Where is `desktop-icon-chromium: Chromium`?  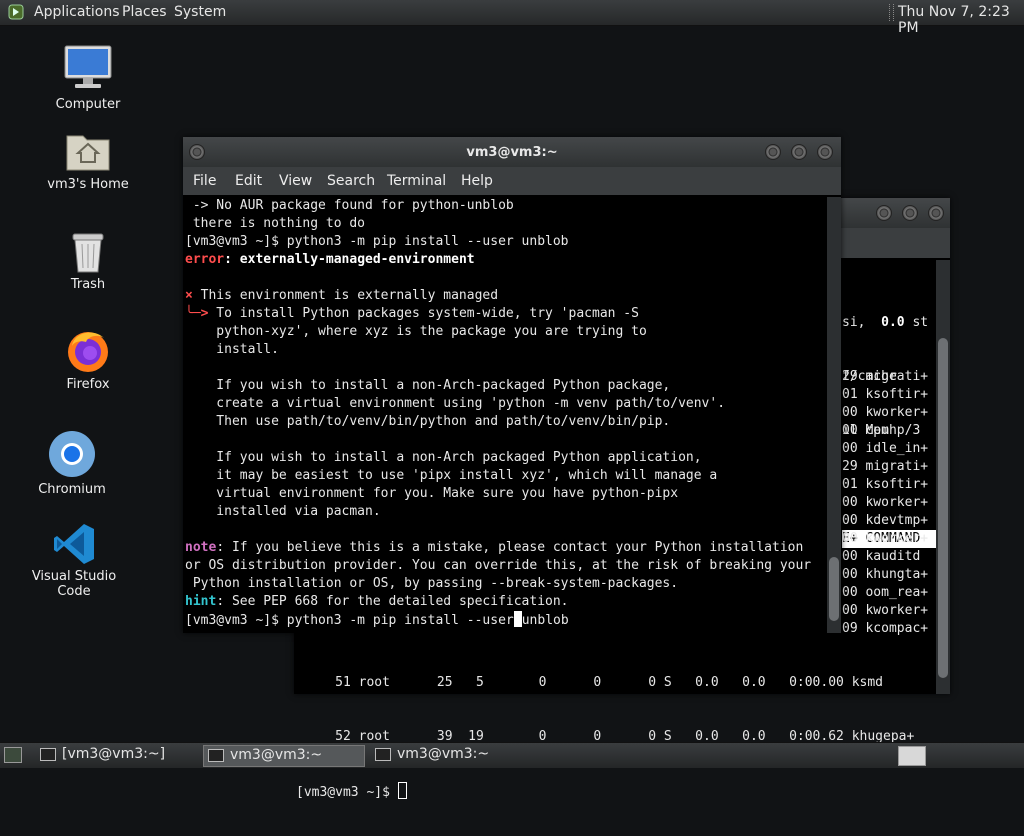
desktop-icon-chromium: Chromium is located at coordinates (72, 465).